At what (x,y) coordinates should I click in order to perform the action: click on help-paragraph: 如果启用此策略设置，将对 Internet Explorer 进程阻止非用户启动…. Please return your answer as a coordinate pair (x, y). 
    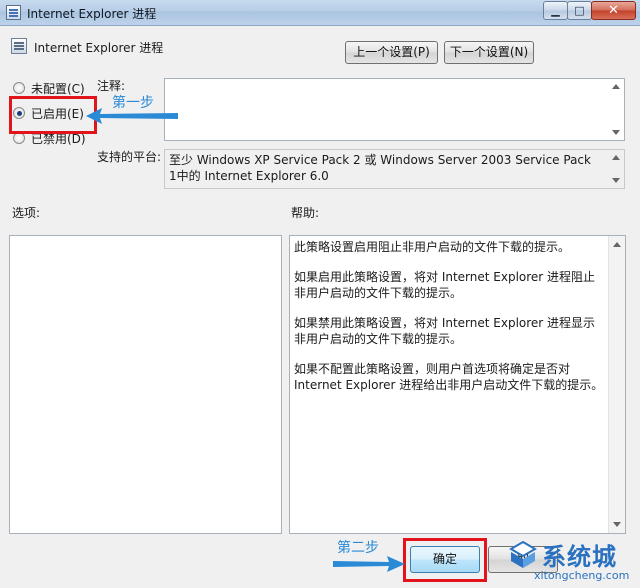
    Looking at the image, I should click on (445, 285).